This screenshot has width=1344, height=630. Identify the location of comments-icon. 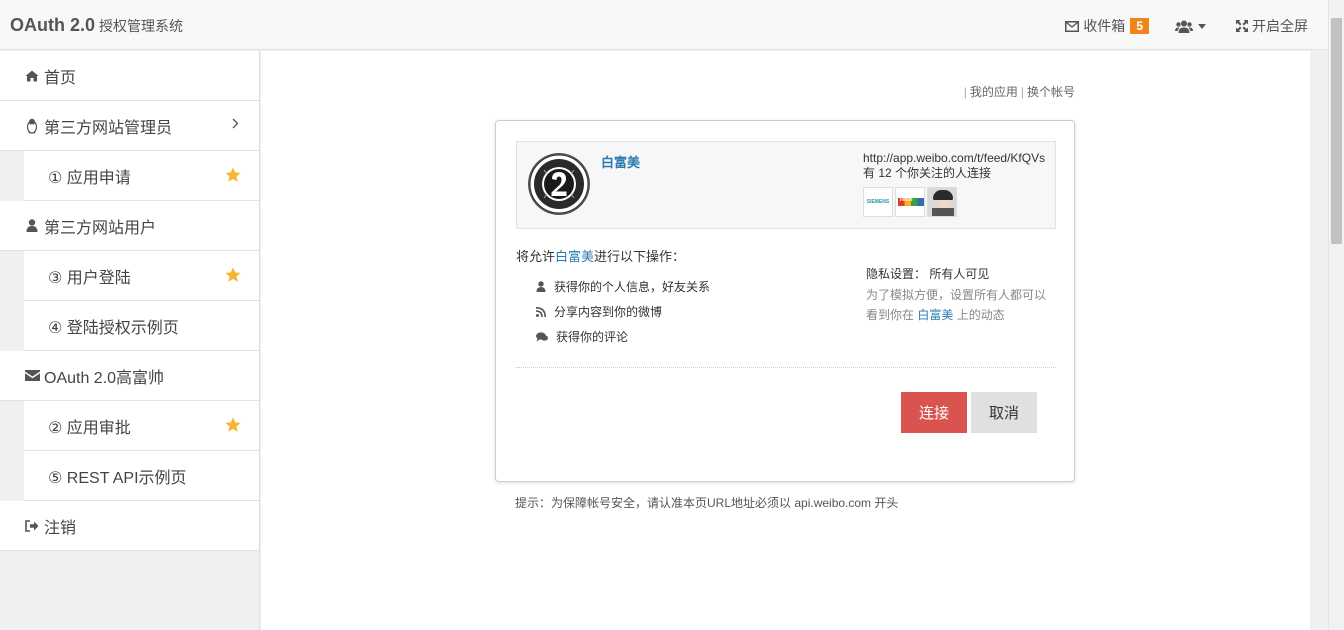
(542, 336).